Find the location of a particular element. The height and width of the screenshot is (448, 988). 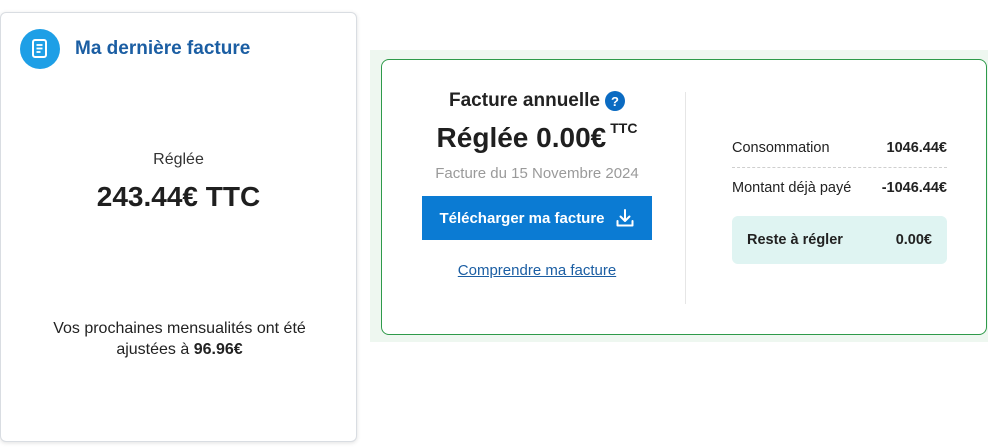

remaining-label: Reste à régler is located at coordinates (795, 240).